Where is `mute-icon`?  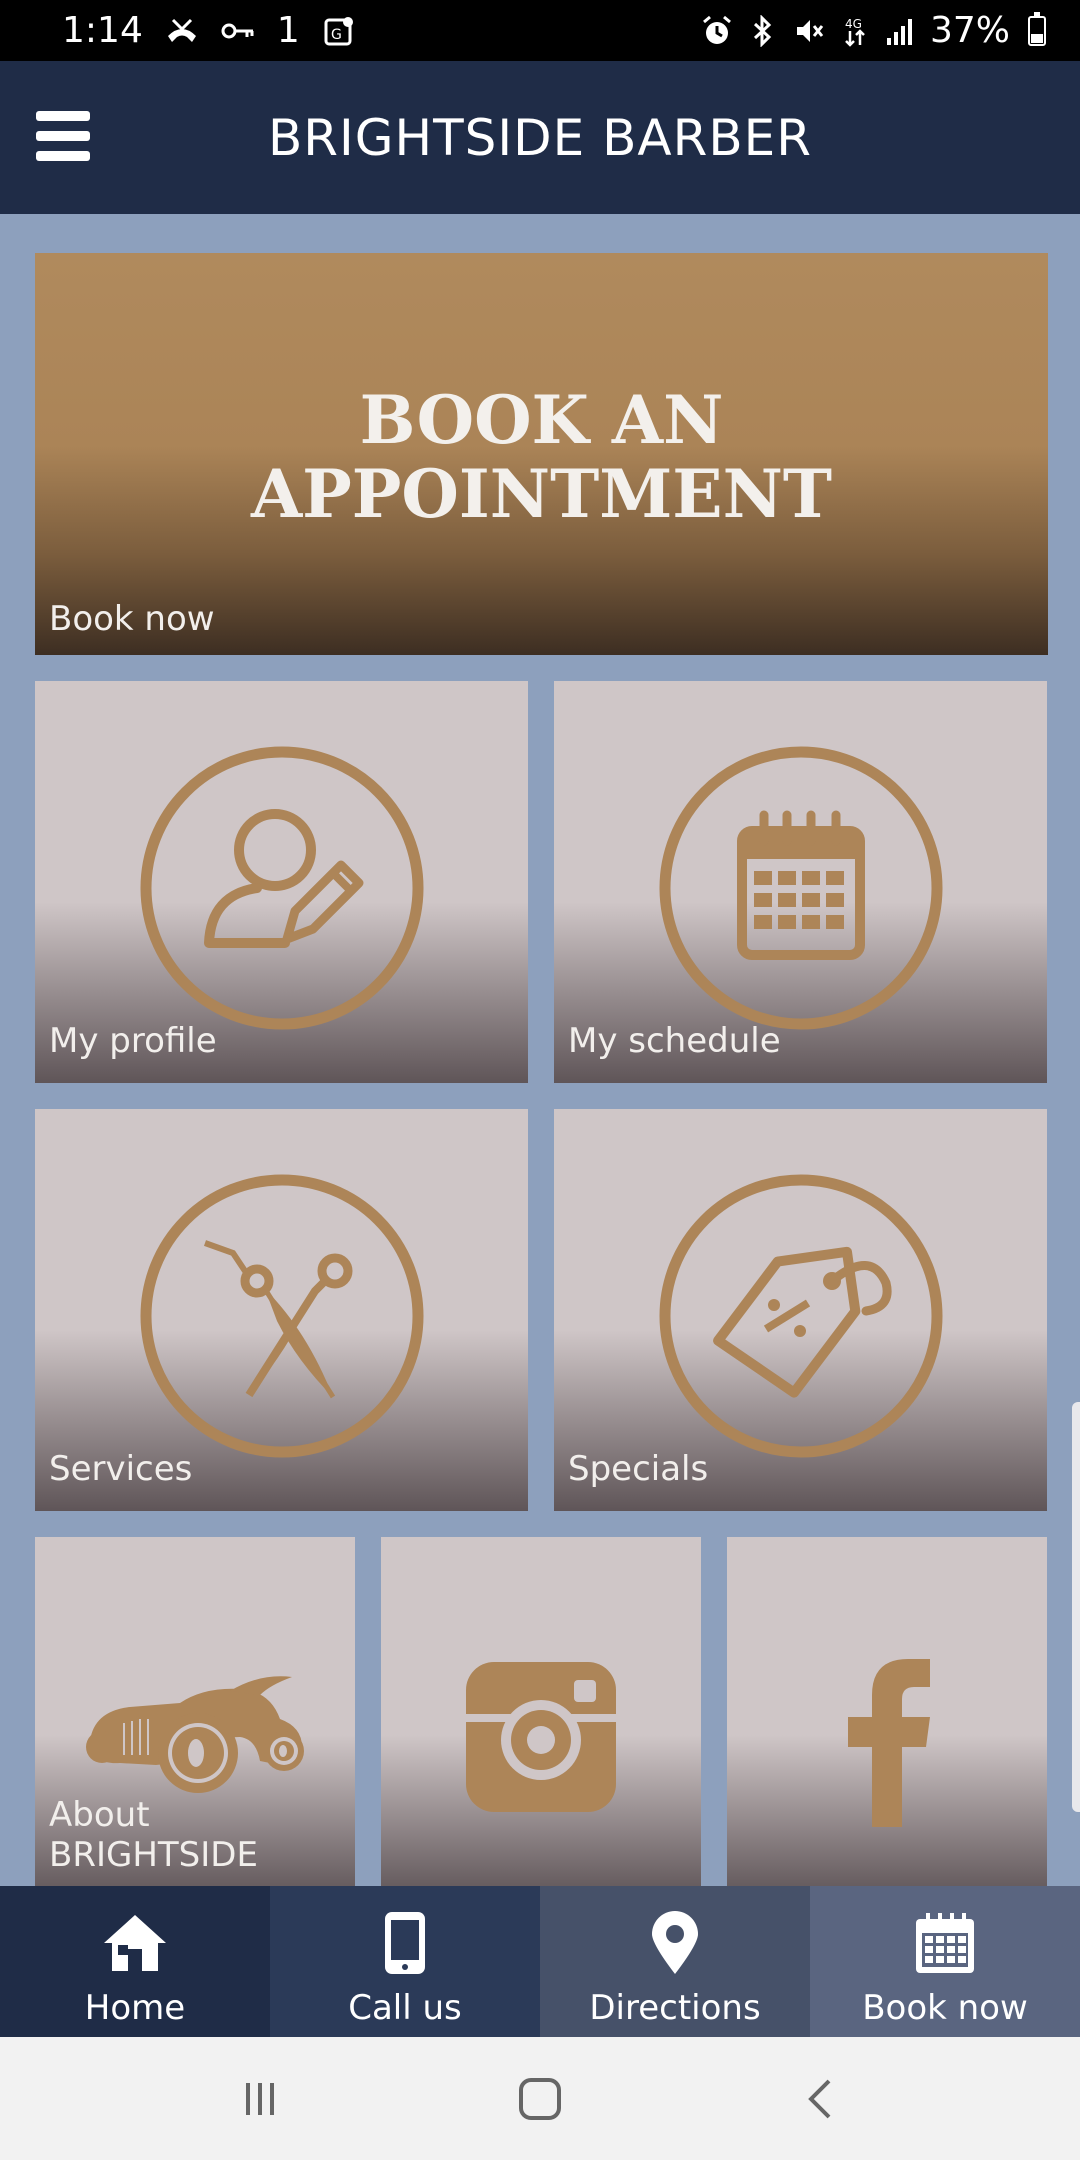 mute-icon is located at coordinates (809, 31).